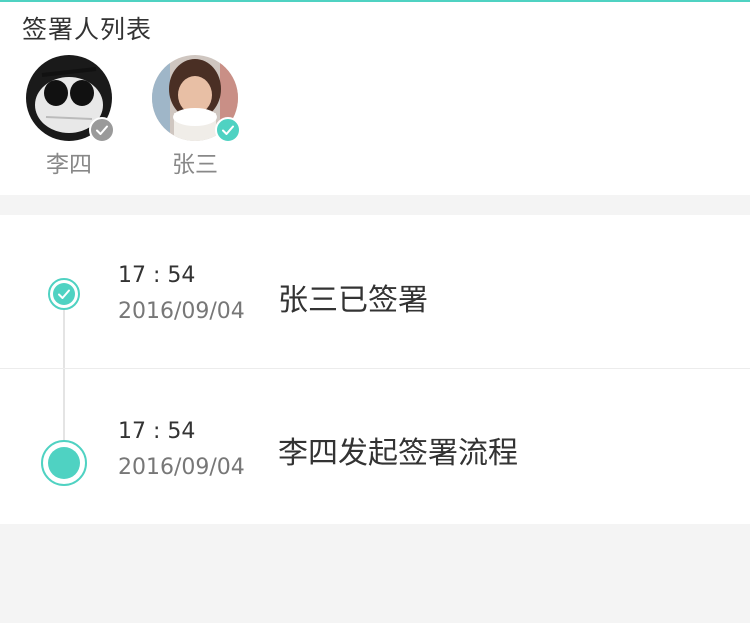 This screenshot has height=623, width=750. I want to click on signer-name: 李四, so click(69, 165).